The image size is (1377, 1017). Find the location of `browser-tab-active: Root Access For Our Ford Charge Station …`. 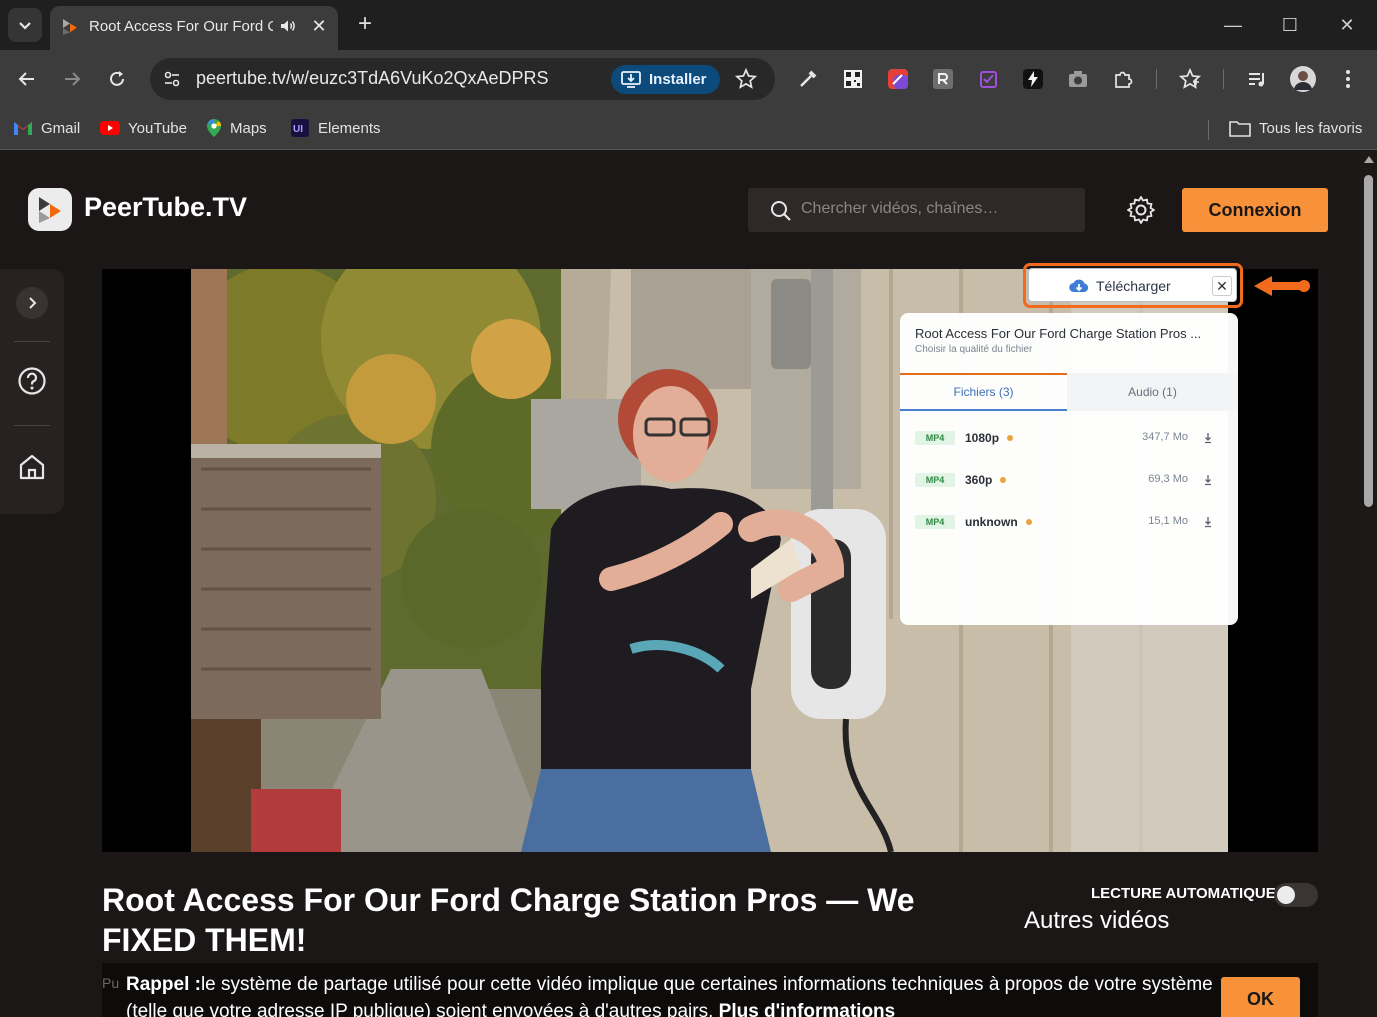

browser-tab-active: Root Access For Our Ford Charge Station … is located at coordinates (194, 28).